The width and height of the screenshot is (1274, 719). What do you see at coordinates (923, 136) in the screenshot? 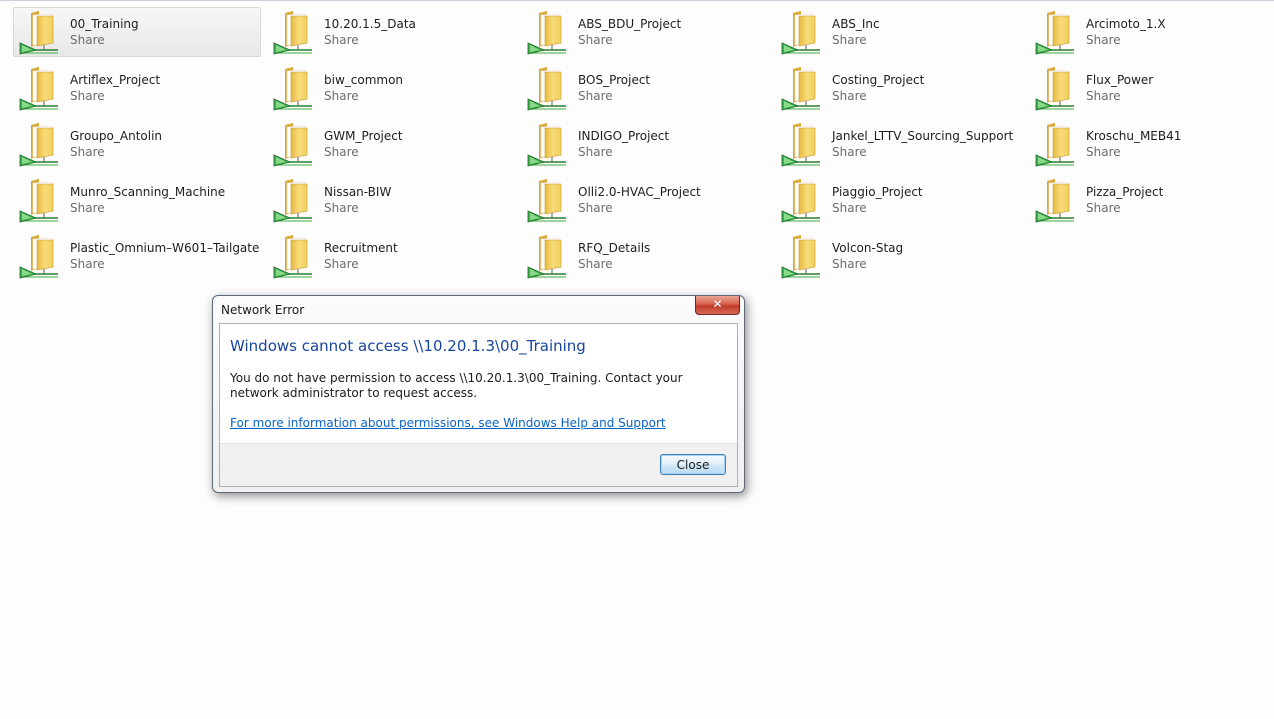
I see `share-name: Jankel_LTTV_Sourcing_Support` at bounding box center [923, 136].